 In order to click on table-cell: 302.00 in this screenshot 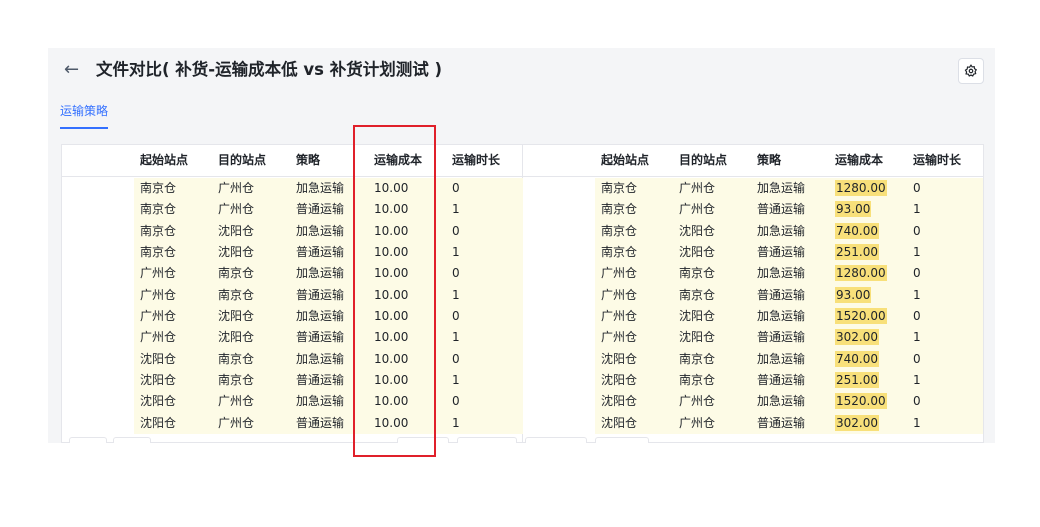, I will do `click(857, 423)`.